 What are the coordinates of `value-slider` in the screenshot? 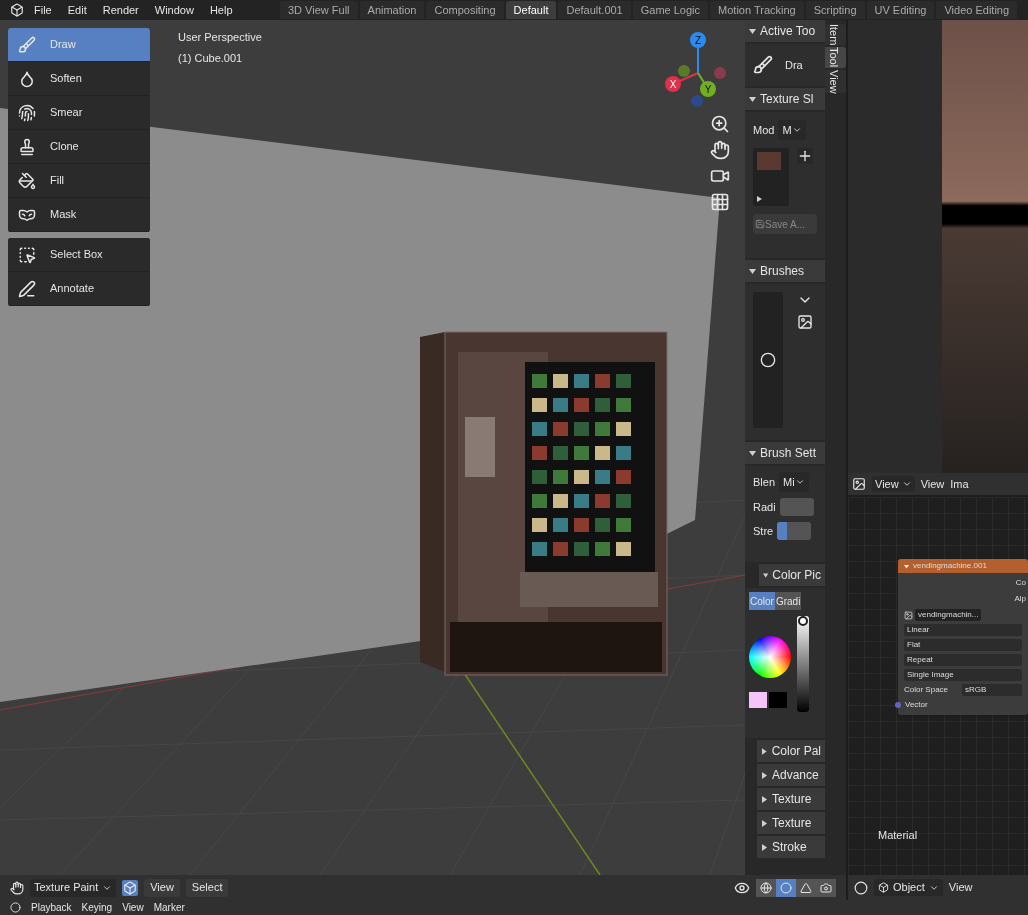 It's located at (803, 664).